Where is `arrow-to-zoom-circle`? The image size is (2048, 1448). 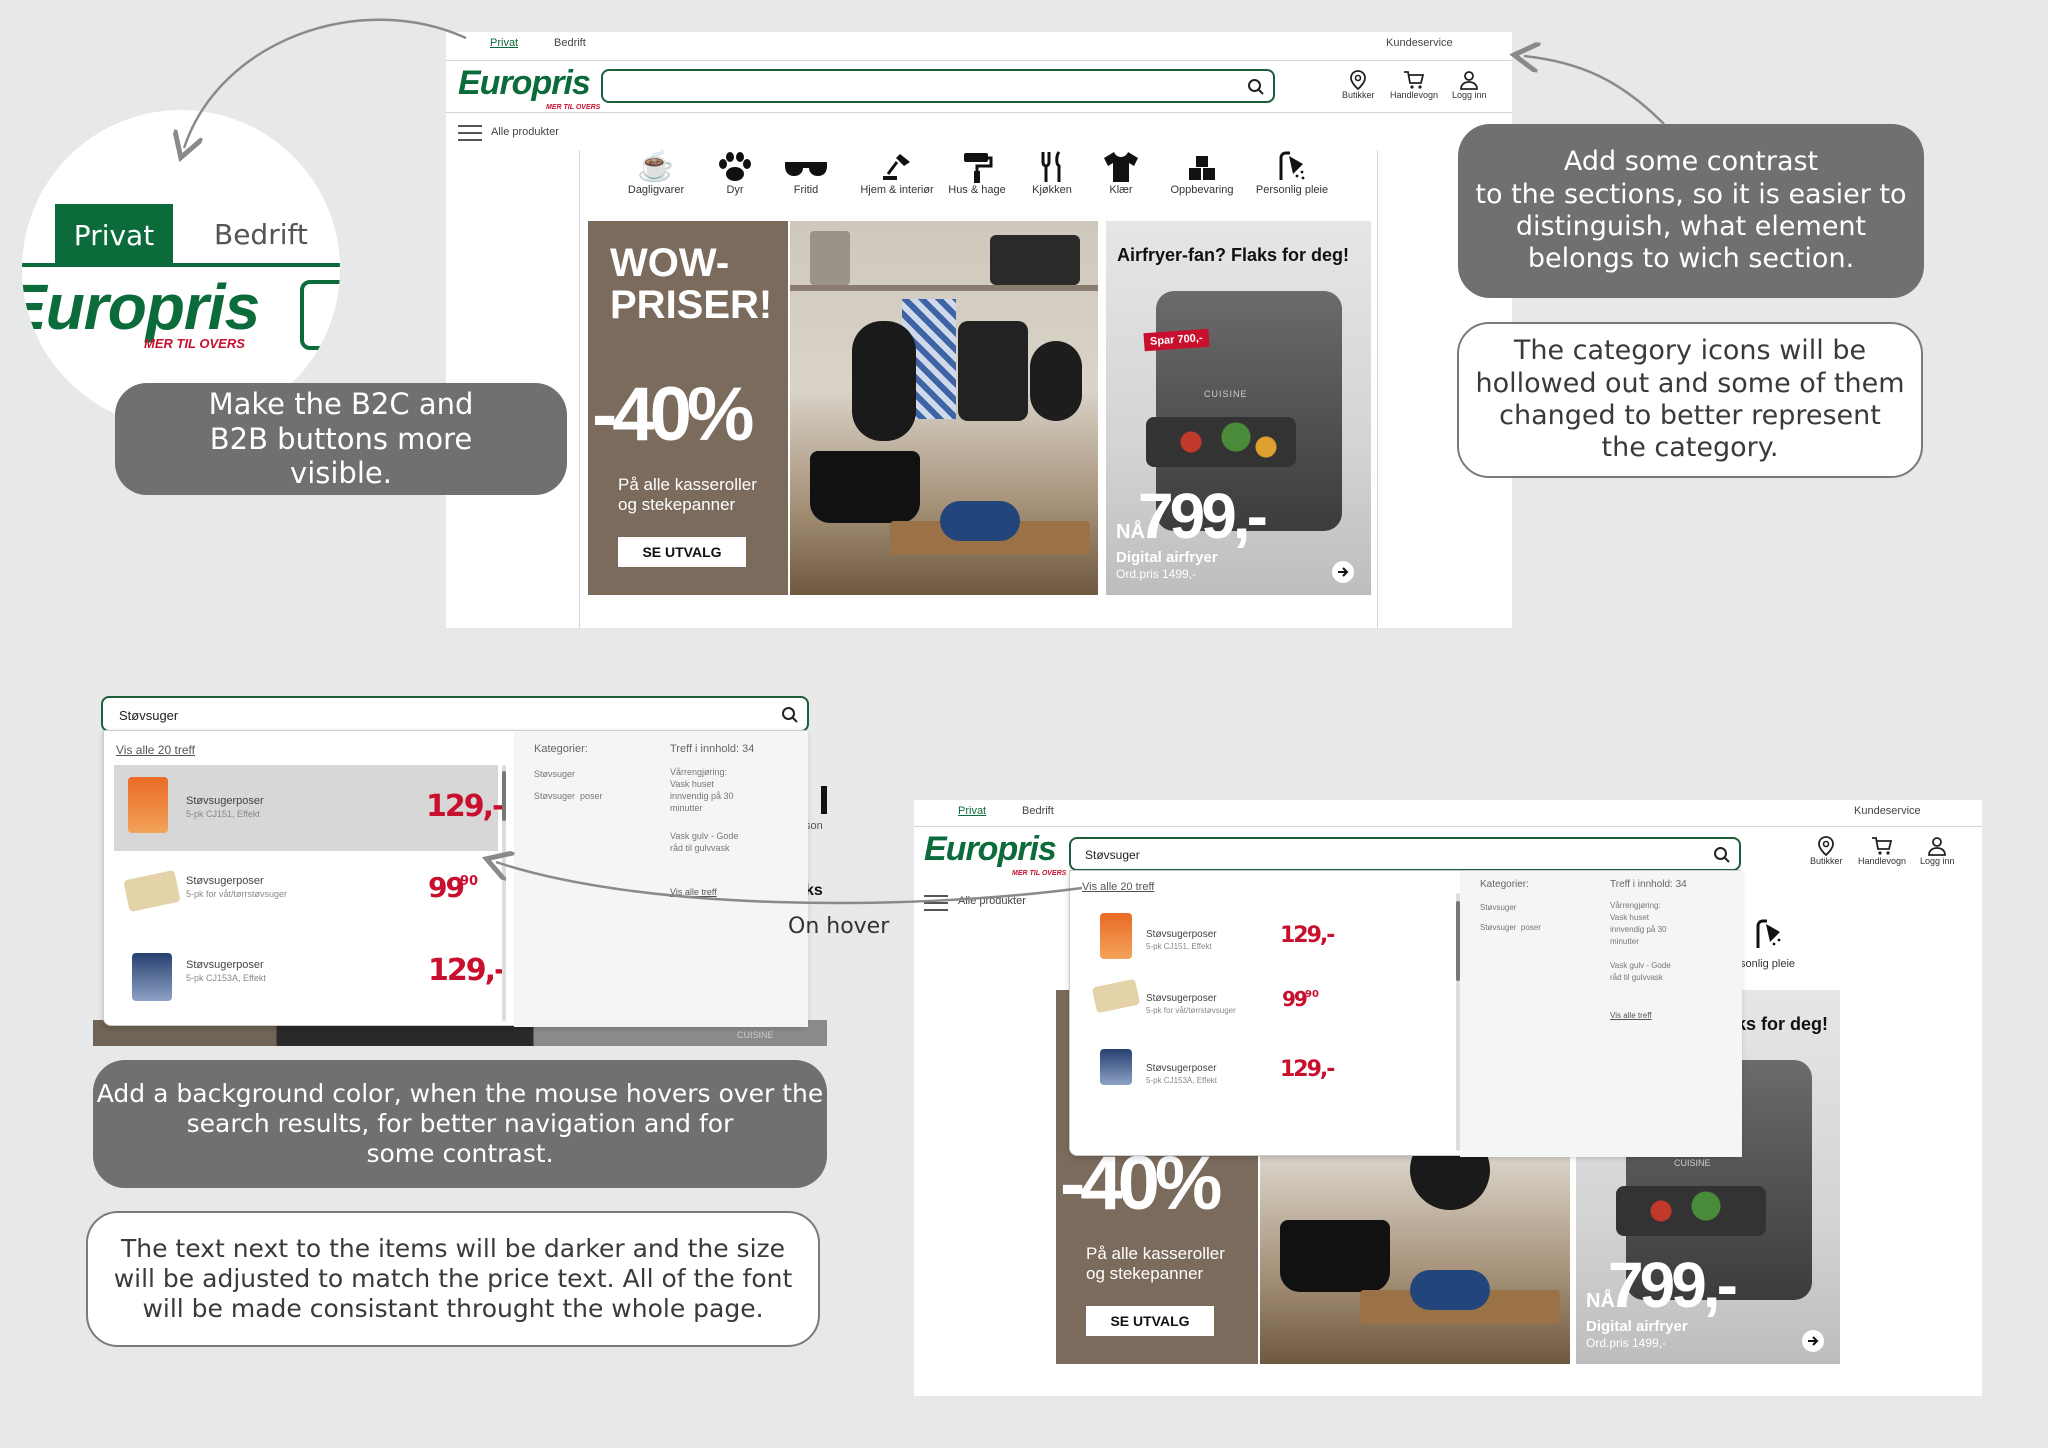 arrow-to-zoom-circle is located at coordinates (325, 83).